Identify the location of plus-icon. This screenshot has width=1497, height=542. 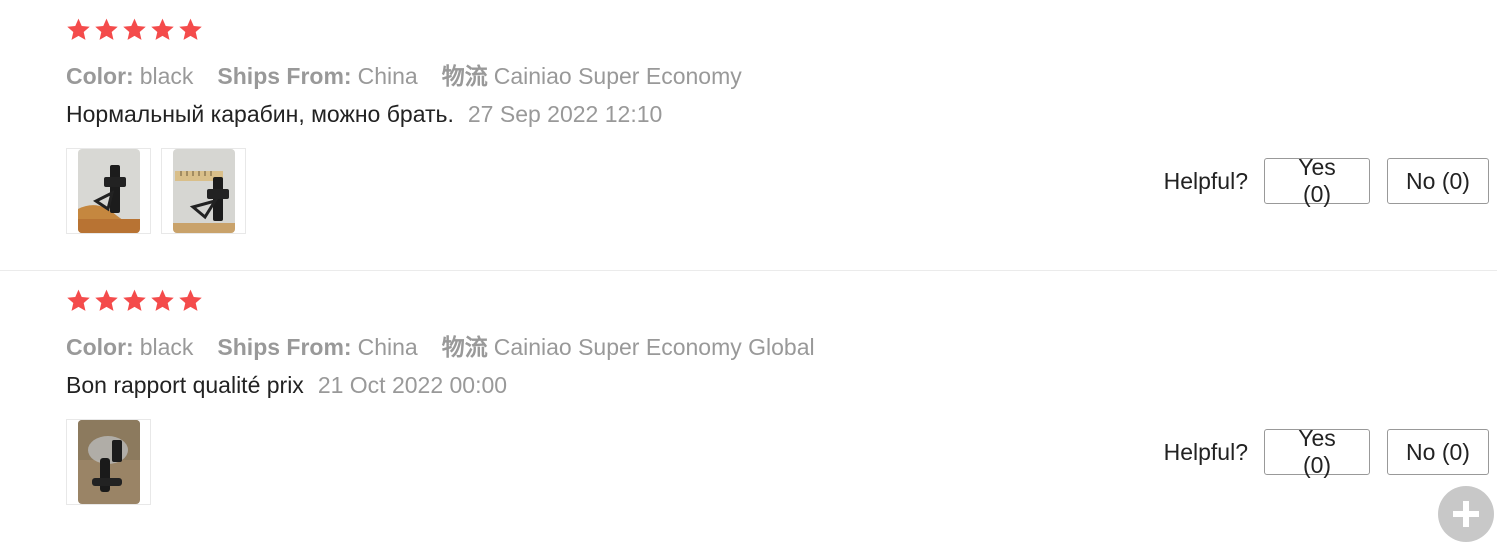
(1466, 514).